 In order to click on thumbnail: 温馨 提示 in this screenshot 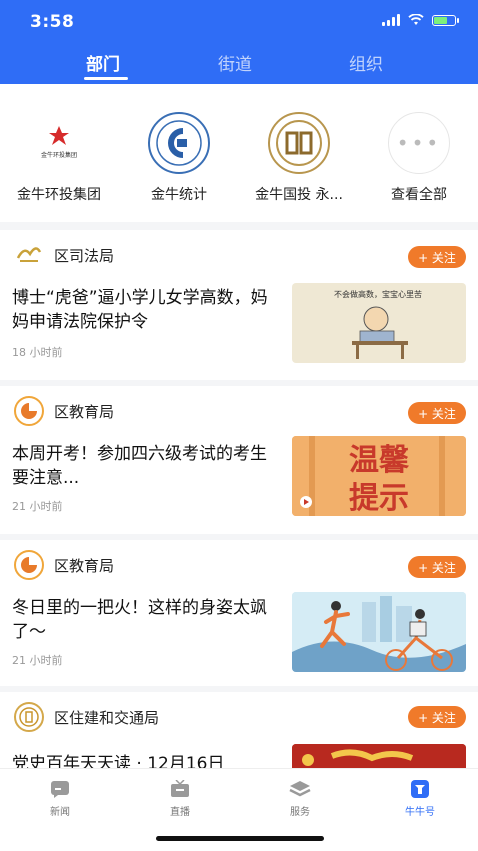, I will do `click(379, 476)`.